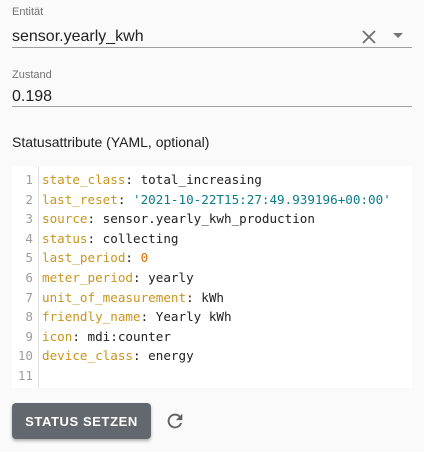  I want to click on yaml-value: Yearly kWh, so click(193, 317).